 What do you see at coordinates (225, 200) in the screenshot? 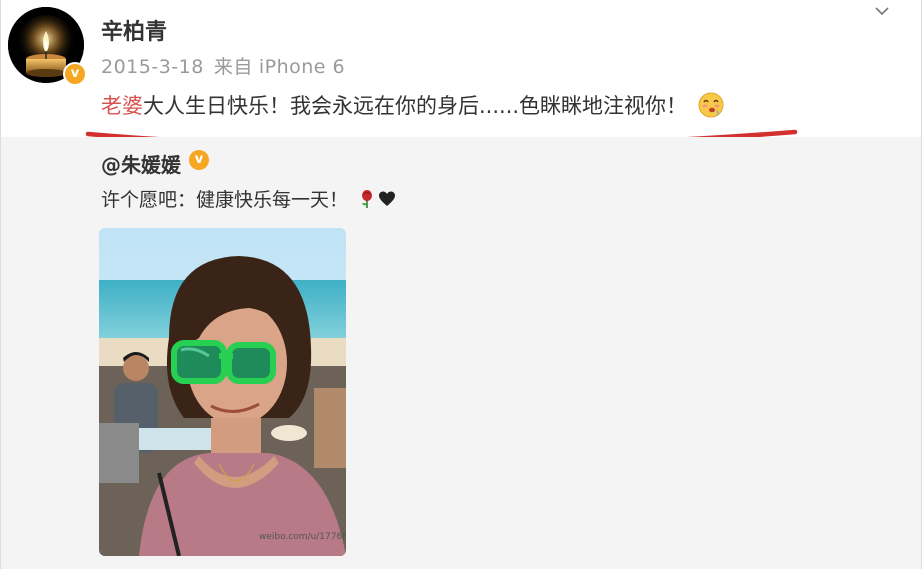
I see `repost-text-content: 许个愿吧：健康快乐每一天！` at bounding box center [225, 200].